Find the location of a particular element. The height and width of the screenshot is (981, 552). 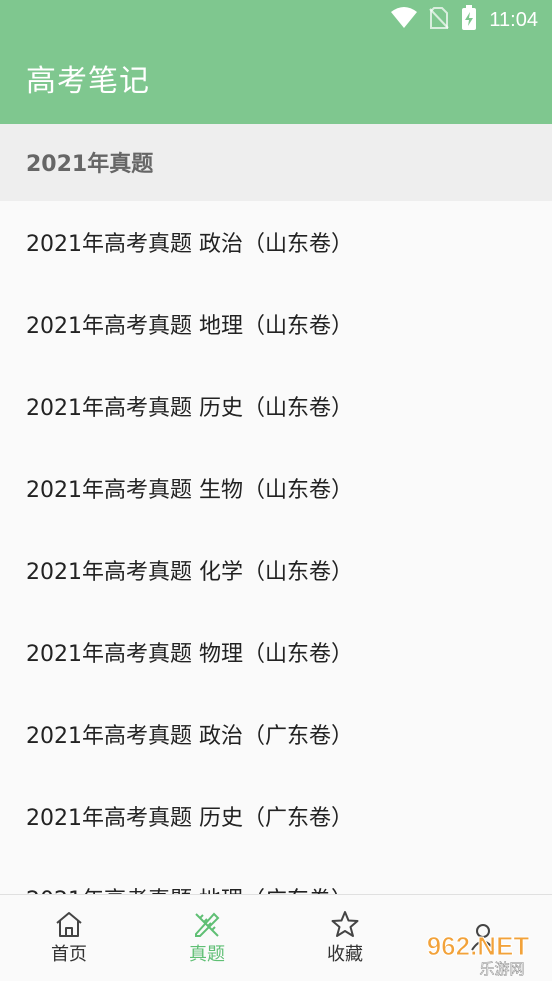

watermark-sub: 乐游网 is located at coordinates (501, 968).